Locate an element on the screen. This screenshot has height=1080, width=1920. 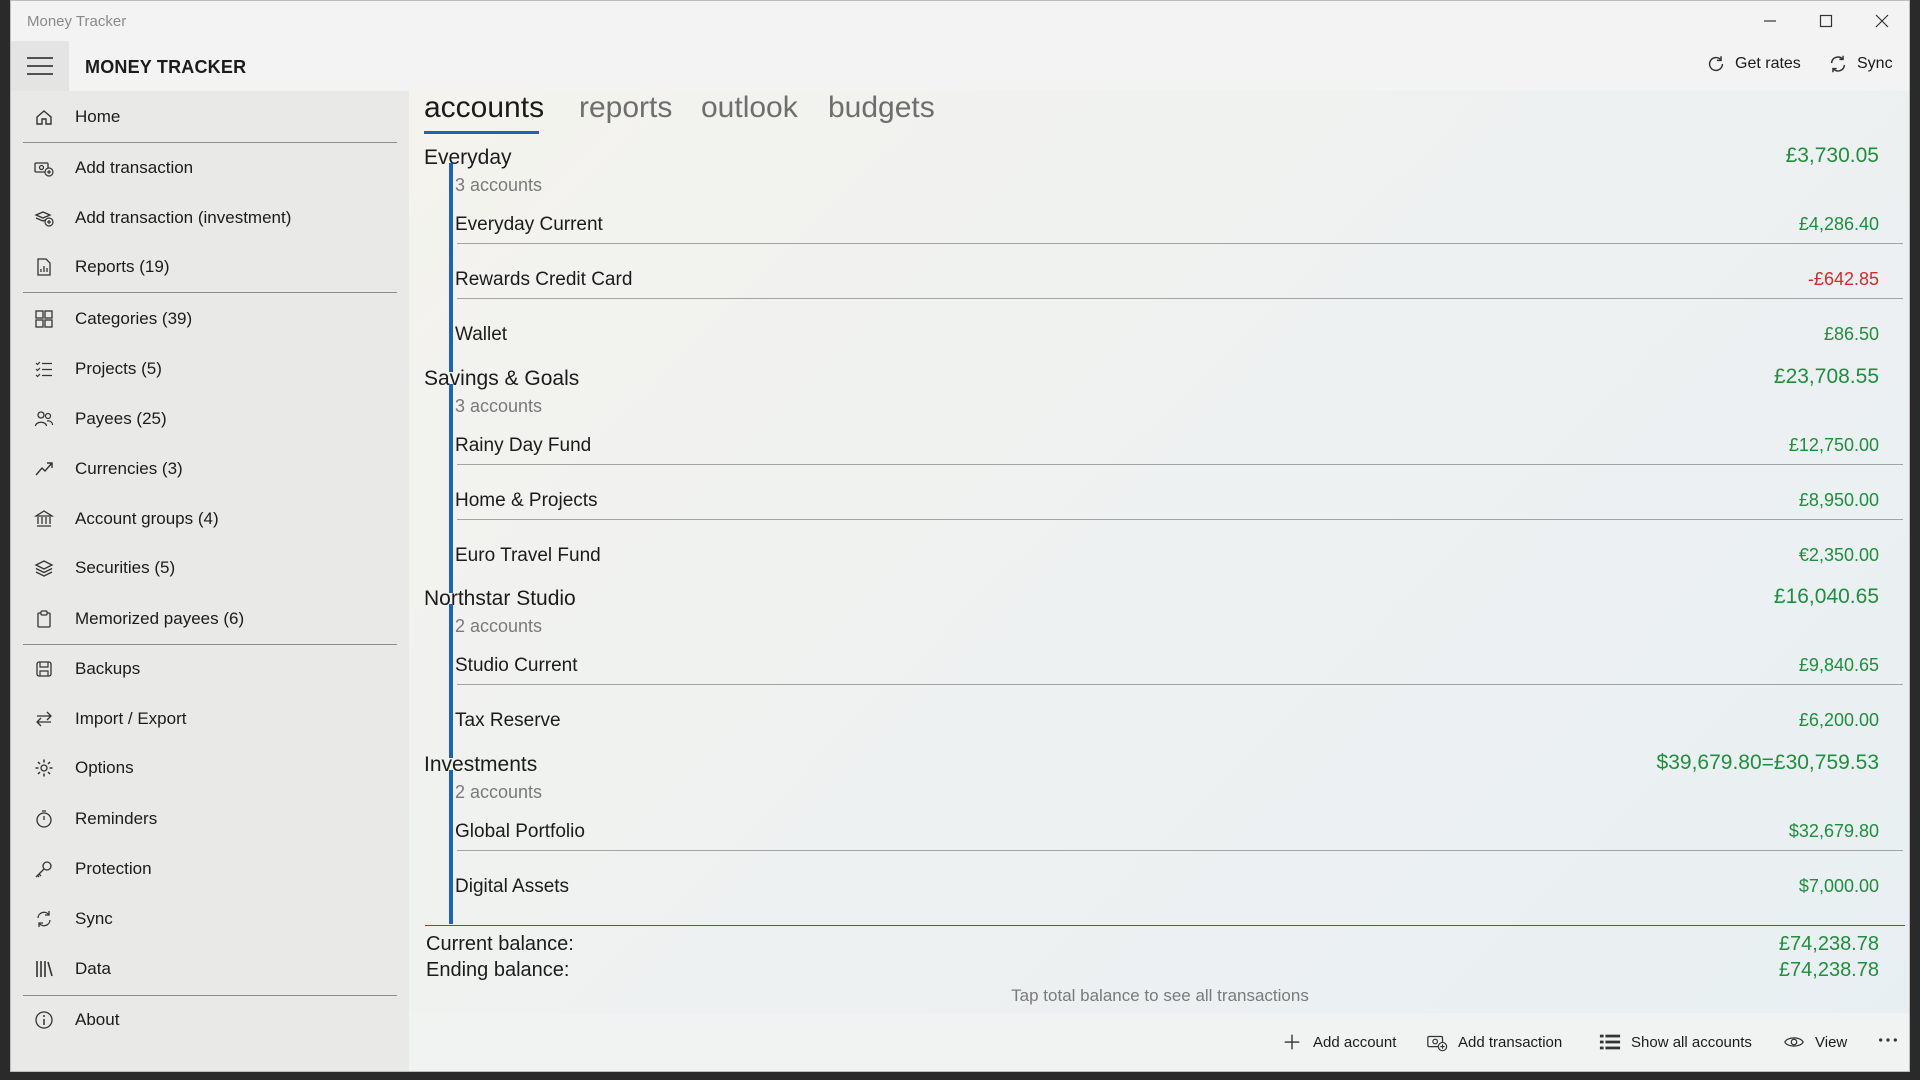
current-balance-value: £74,238.78 is located at coordinates (1829, 944).